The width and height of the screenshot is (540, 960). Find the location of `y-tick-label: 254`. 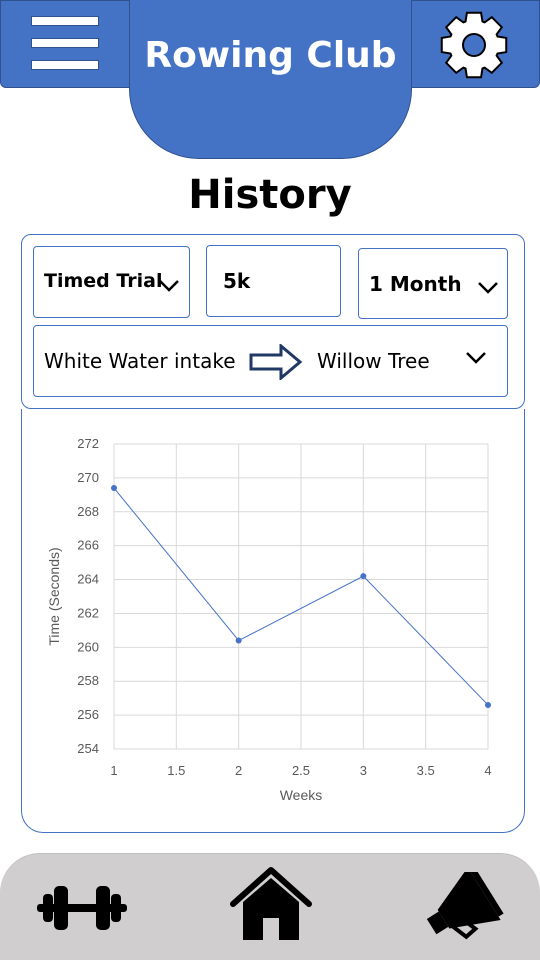

y-tick-label: 254 is located at coordinates (88, 748).